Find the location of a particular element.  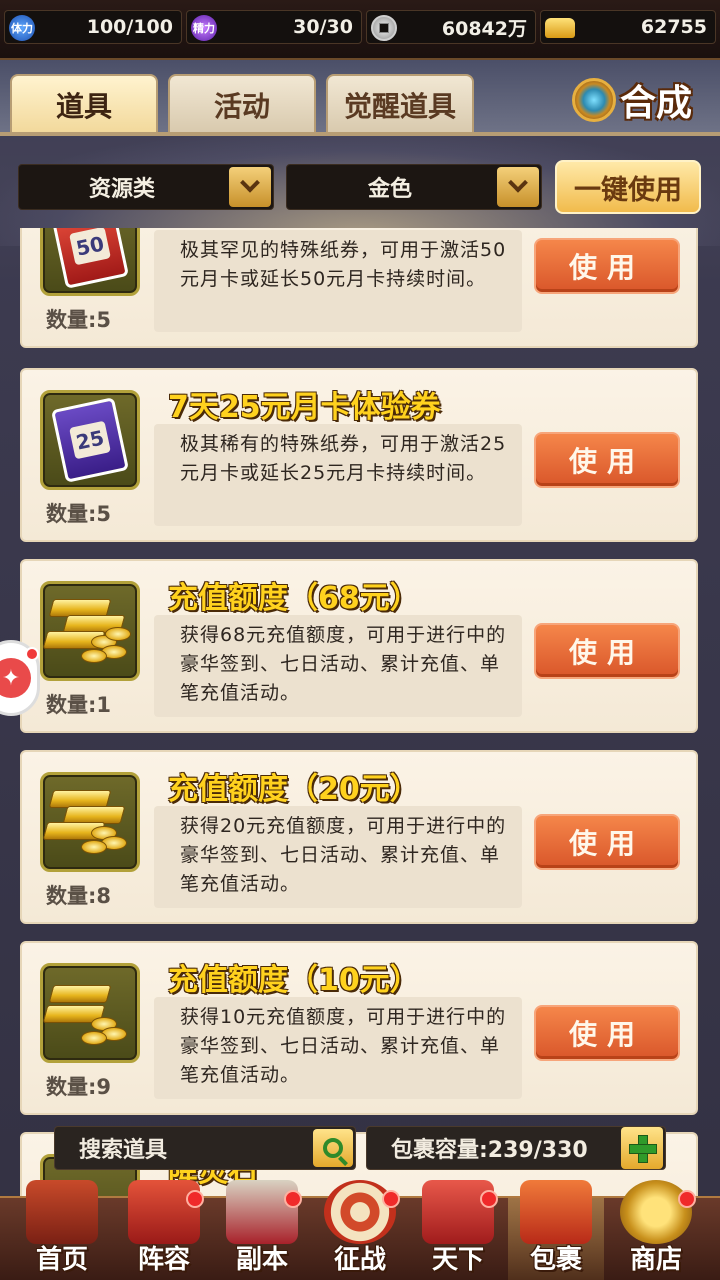

nav-label: 首页 is located at coordinates (61, 1260).